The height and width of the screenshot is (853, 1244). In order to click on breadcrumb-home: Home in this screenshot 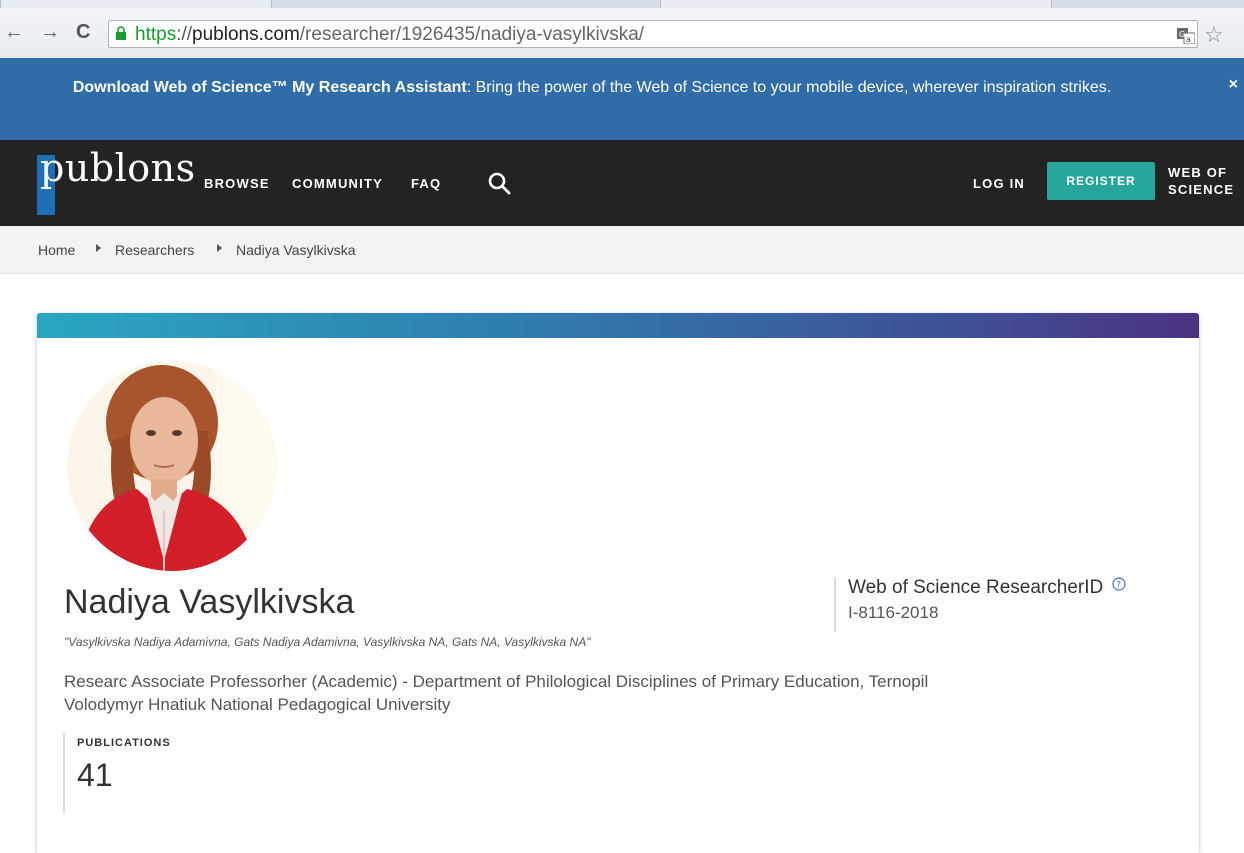, I will do `click(56, 250)`.